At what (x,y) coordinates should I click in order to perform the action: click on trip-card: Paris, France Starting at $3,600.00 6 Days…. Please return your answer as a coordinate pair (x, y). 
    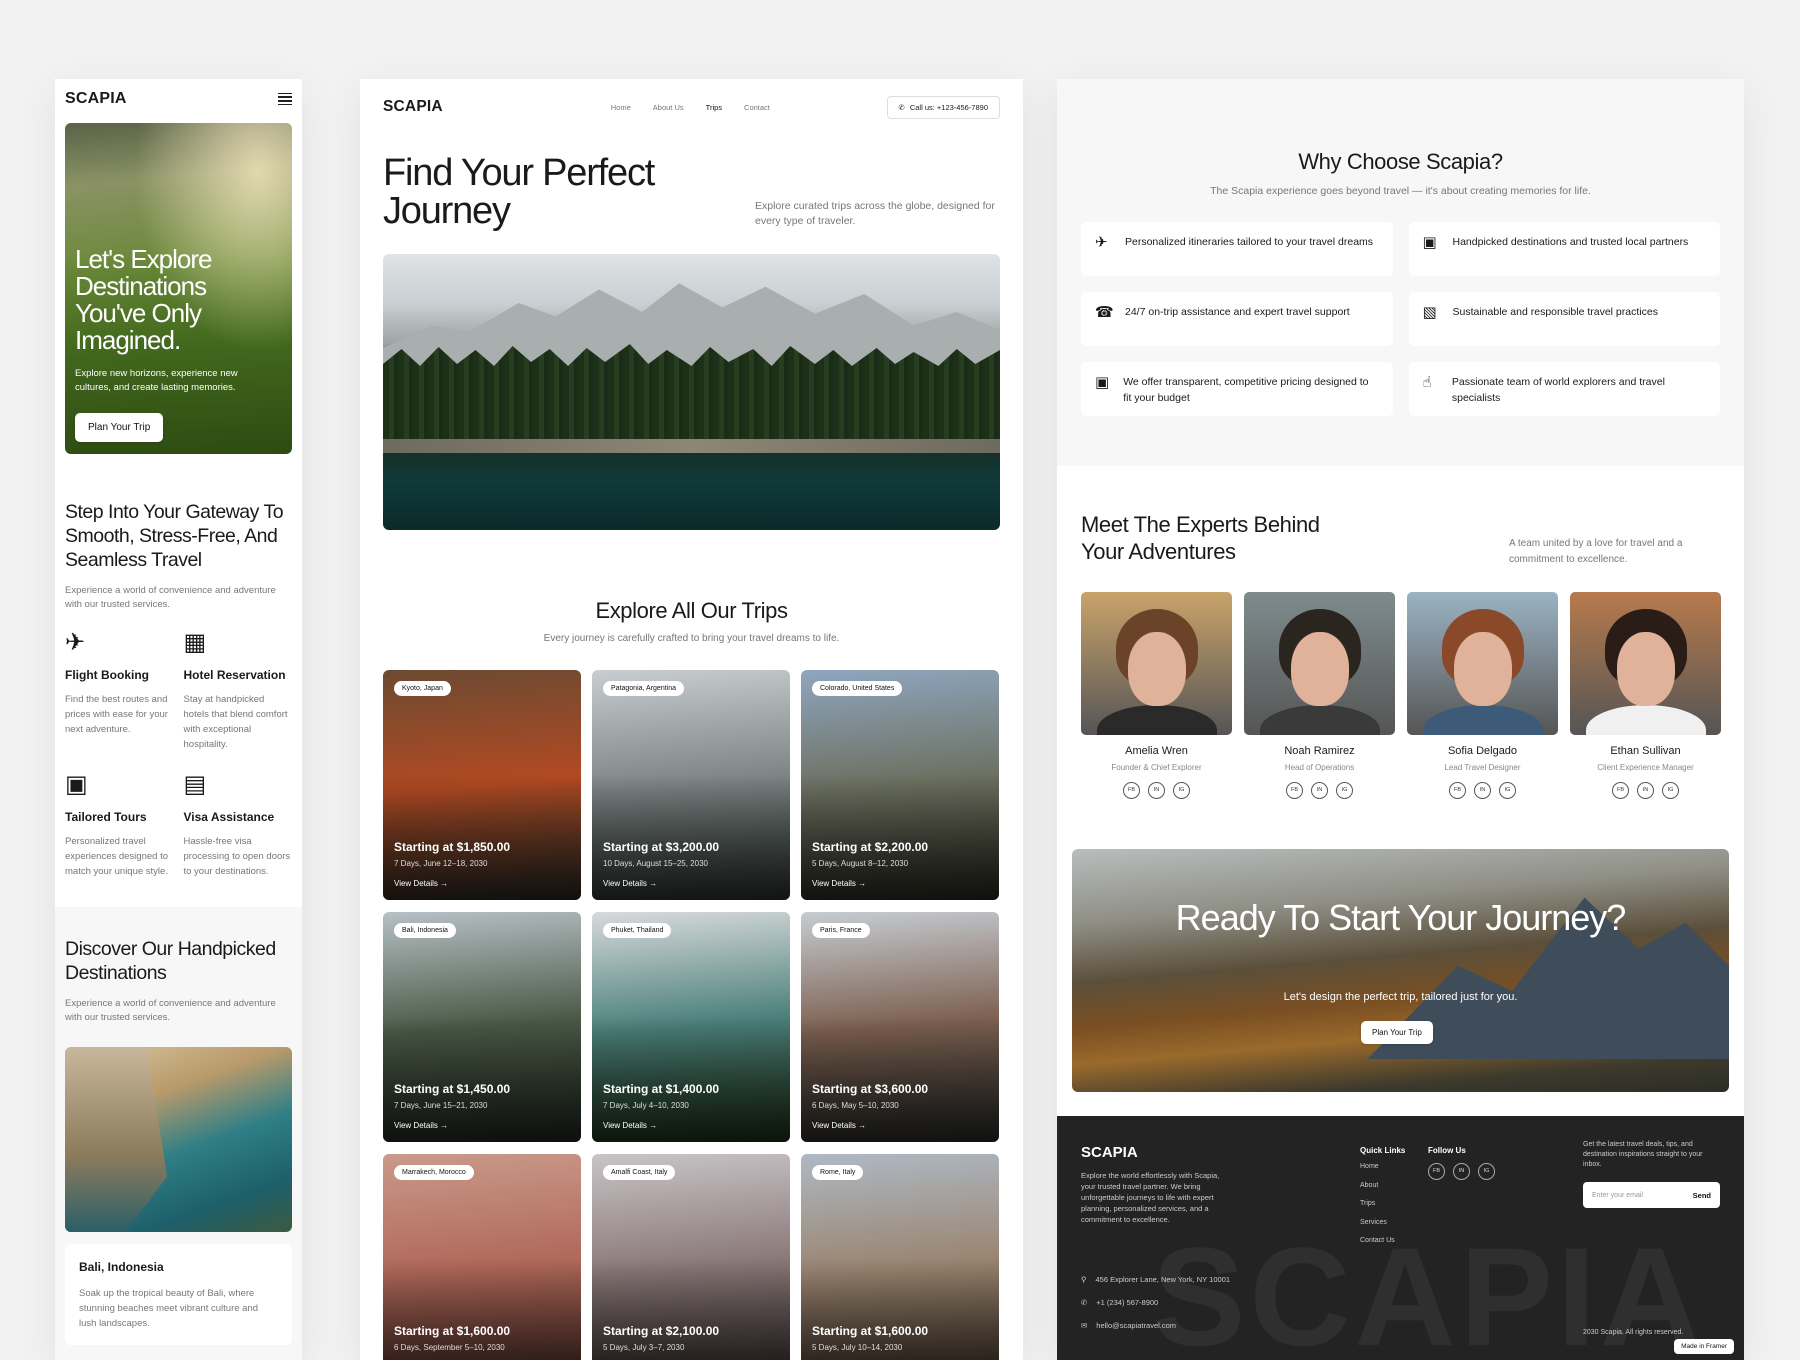
    Looking at the image, I should click on (900, 1027).